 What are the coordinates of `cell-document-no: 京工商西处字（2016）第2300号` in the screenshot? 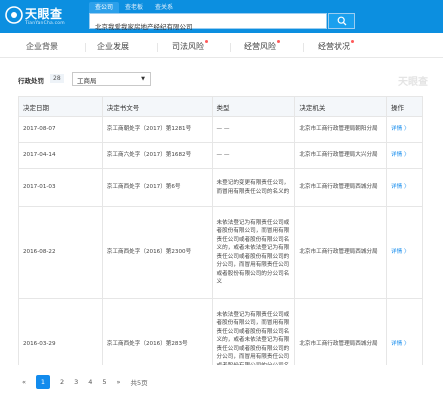 It's located at (157, 252).